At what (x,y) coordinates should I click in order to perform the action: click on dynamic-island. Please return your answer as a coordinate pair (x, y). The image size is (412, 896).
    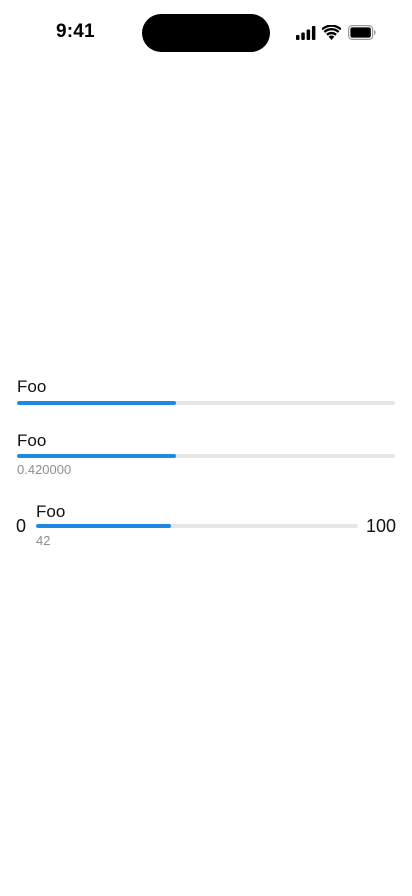
    Looking at the image, I should click on (206, 33).